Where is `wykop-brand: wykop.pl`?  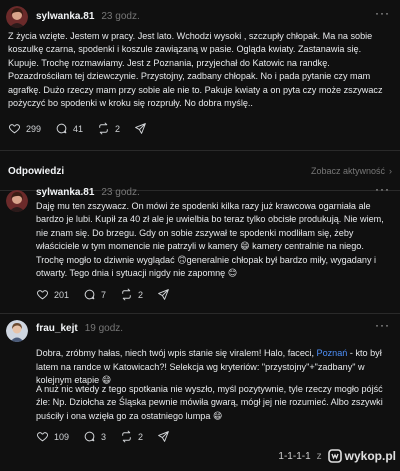
wykop-brand: wykop.pl is located at coordinates (370, 456).